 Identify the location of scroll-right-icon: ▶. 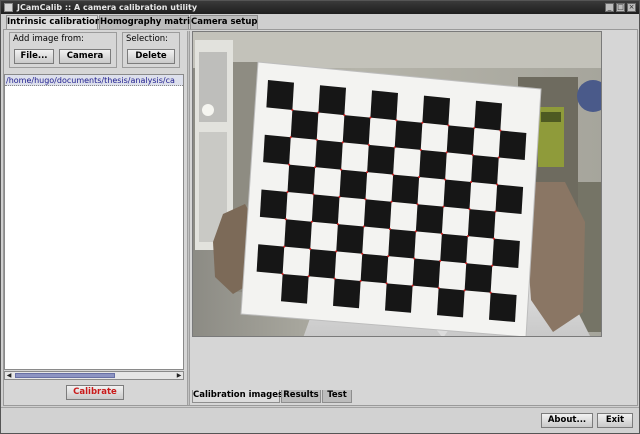
(179, 375).